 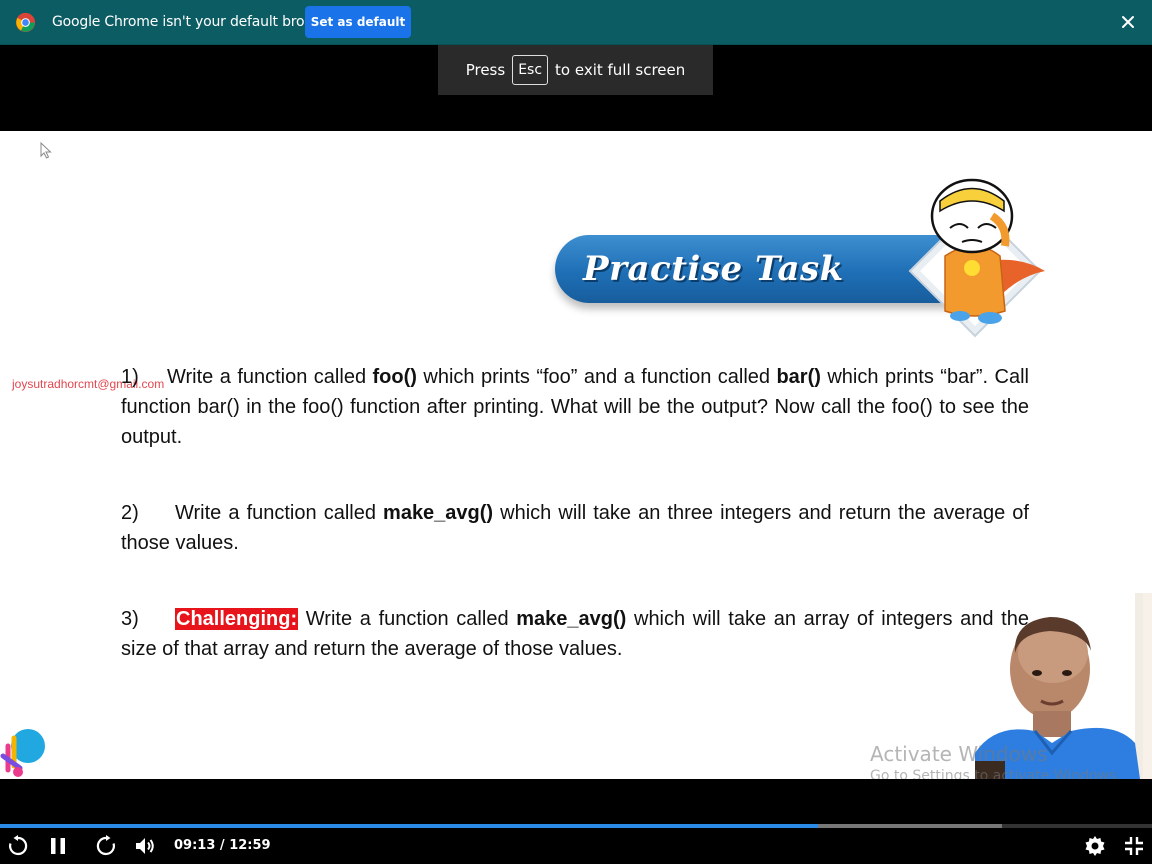 I want to click on pause-icon, so click(x=58, y=846).